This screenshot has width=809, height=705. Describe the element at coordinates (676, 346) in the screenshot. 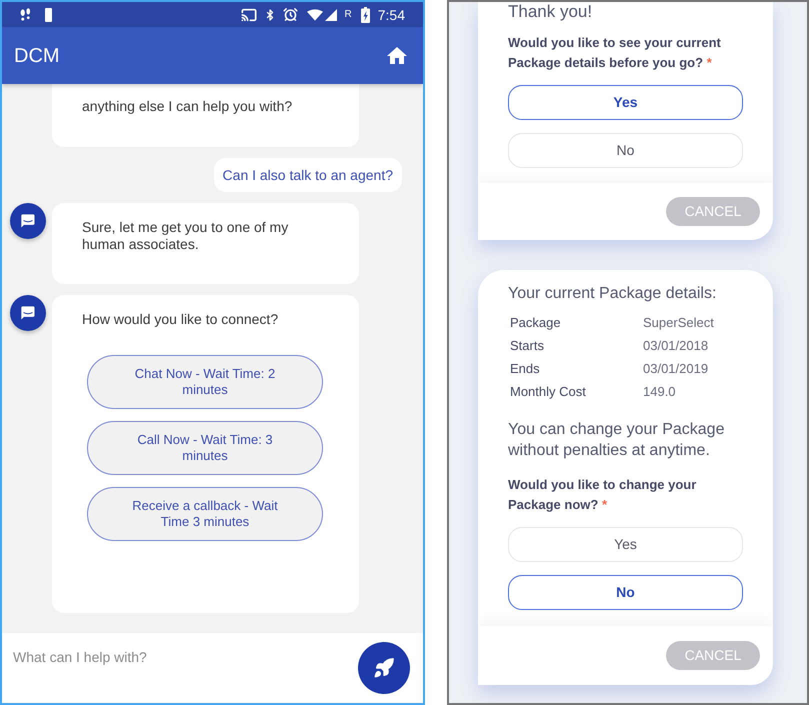

I see `detail-value: 03/01/2018` at that location.